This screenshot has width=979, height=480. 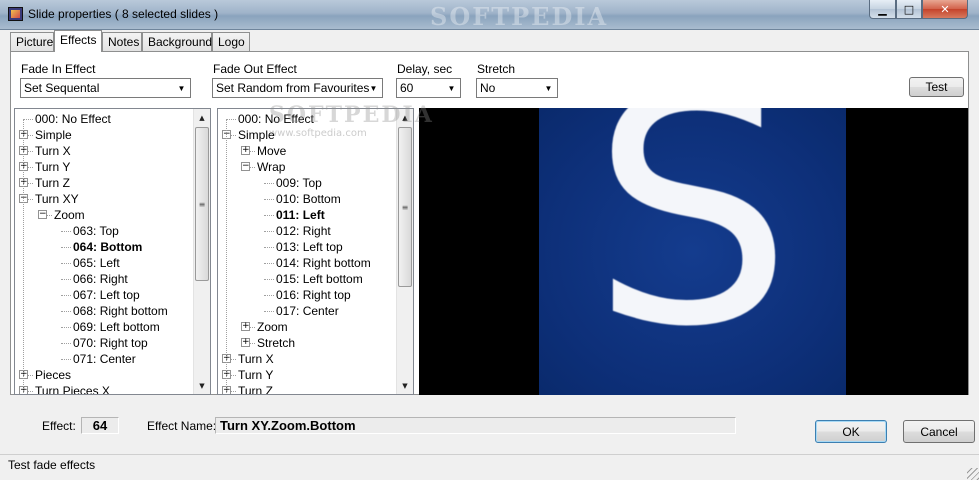 What do you see at coordinates (323, 263) in the screenshot?
I see `tree-item: 014: Right bottom` at bounding box center [323, 263].